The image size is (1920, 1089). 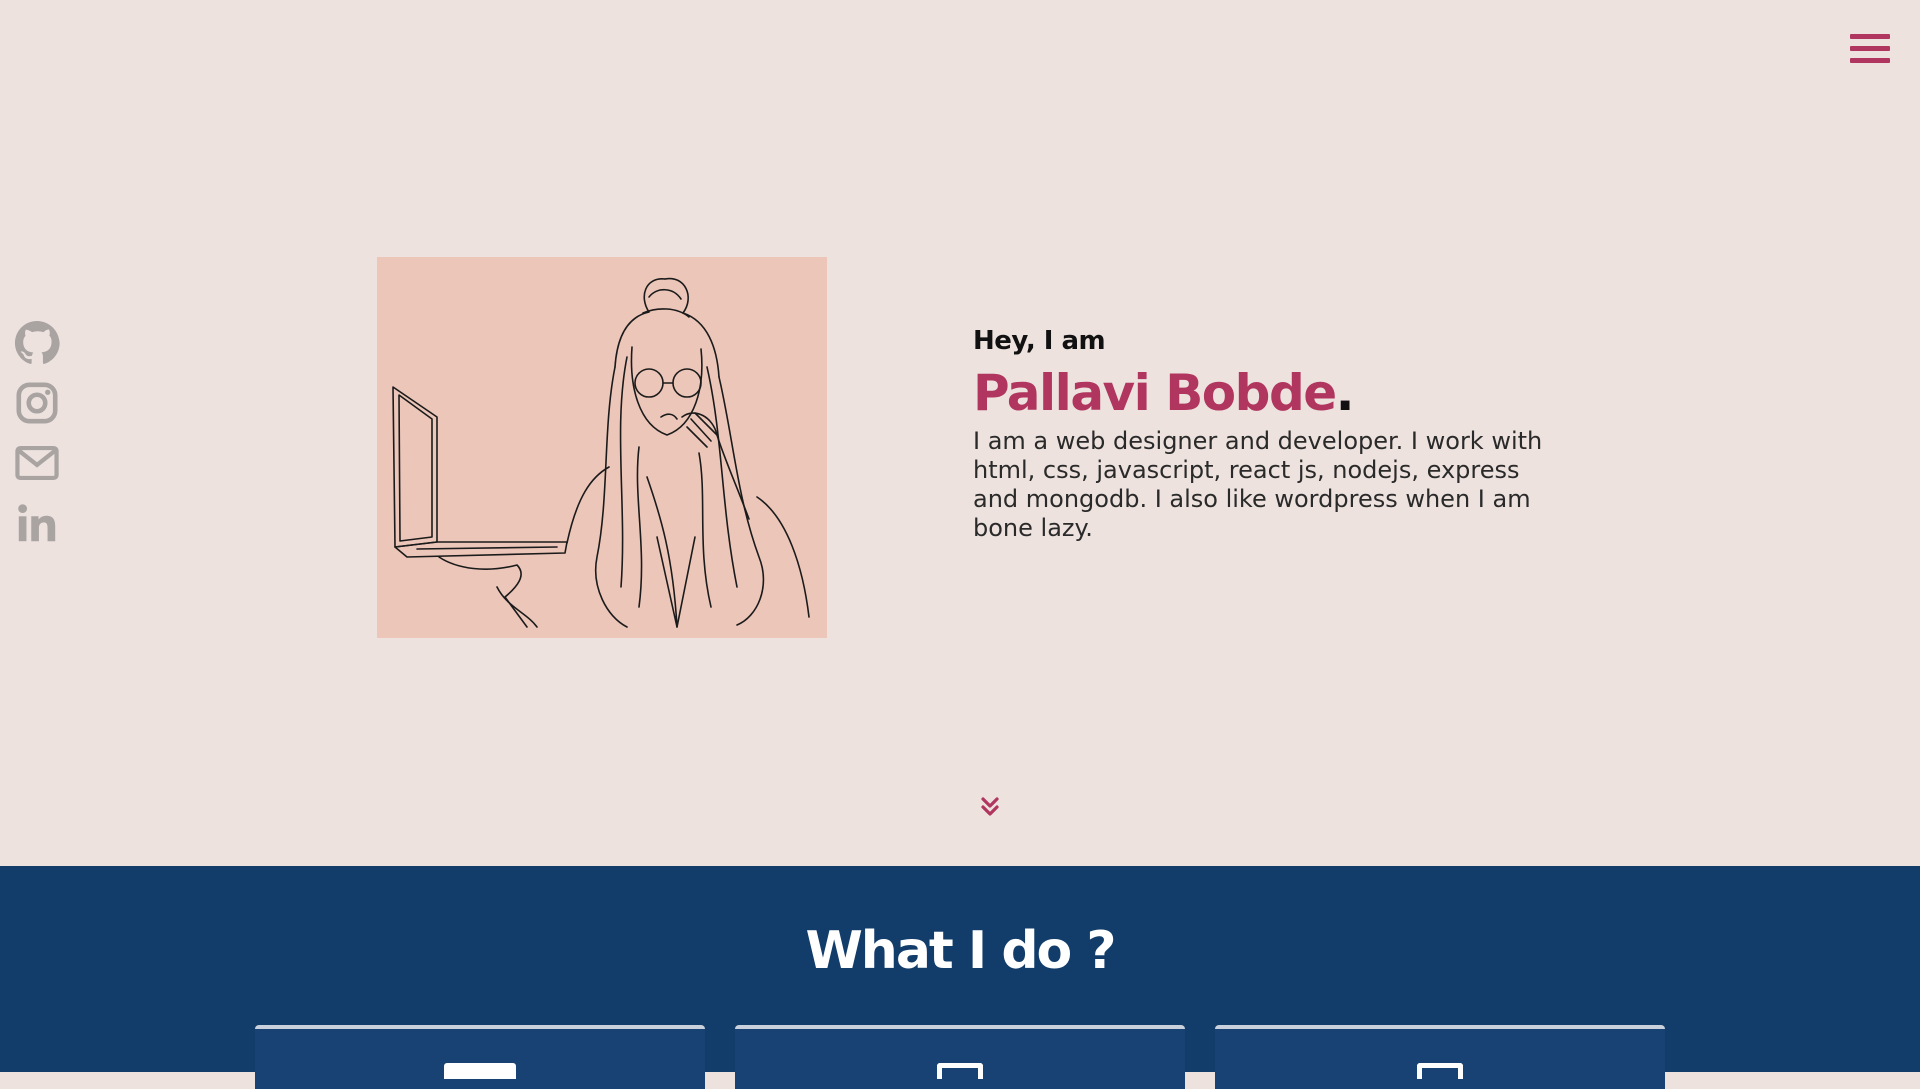 I want to click on double-chevron-down-icon, so click(x=990, y=806).